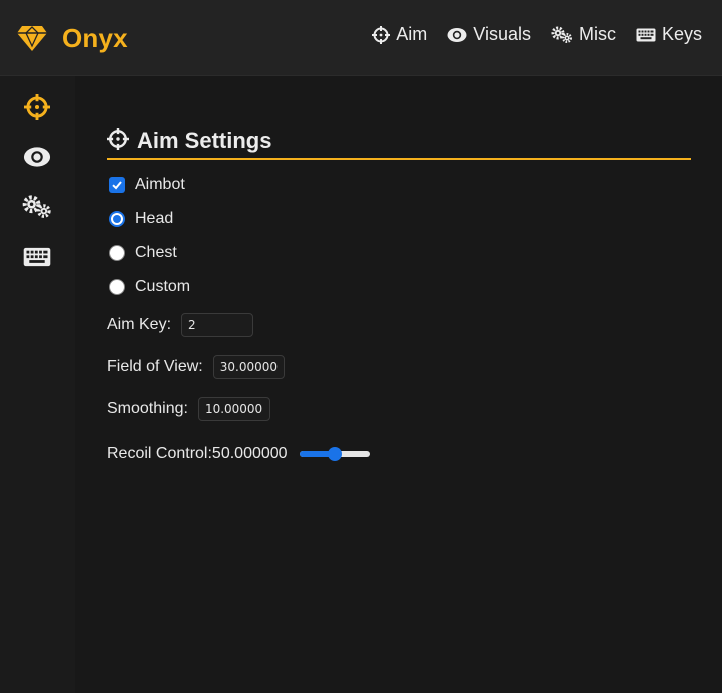 The width and height of the screenshot is (722, 693). I want to click on custom-label: Custom, so click(163, 286).